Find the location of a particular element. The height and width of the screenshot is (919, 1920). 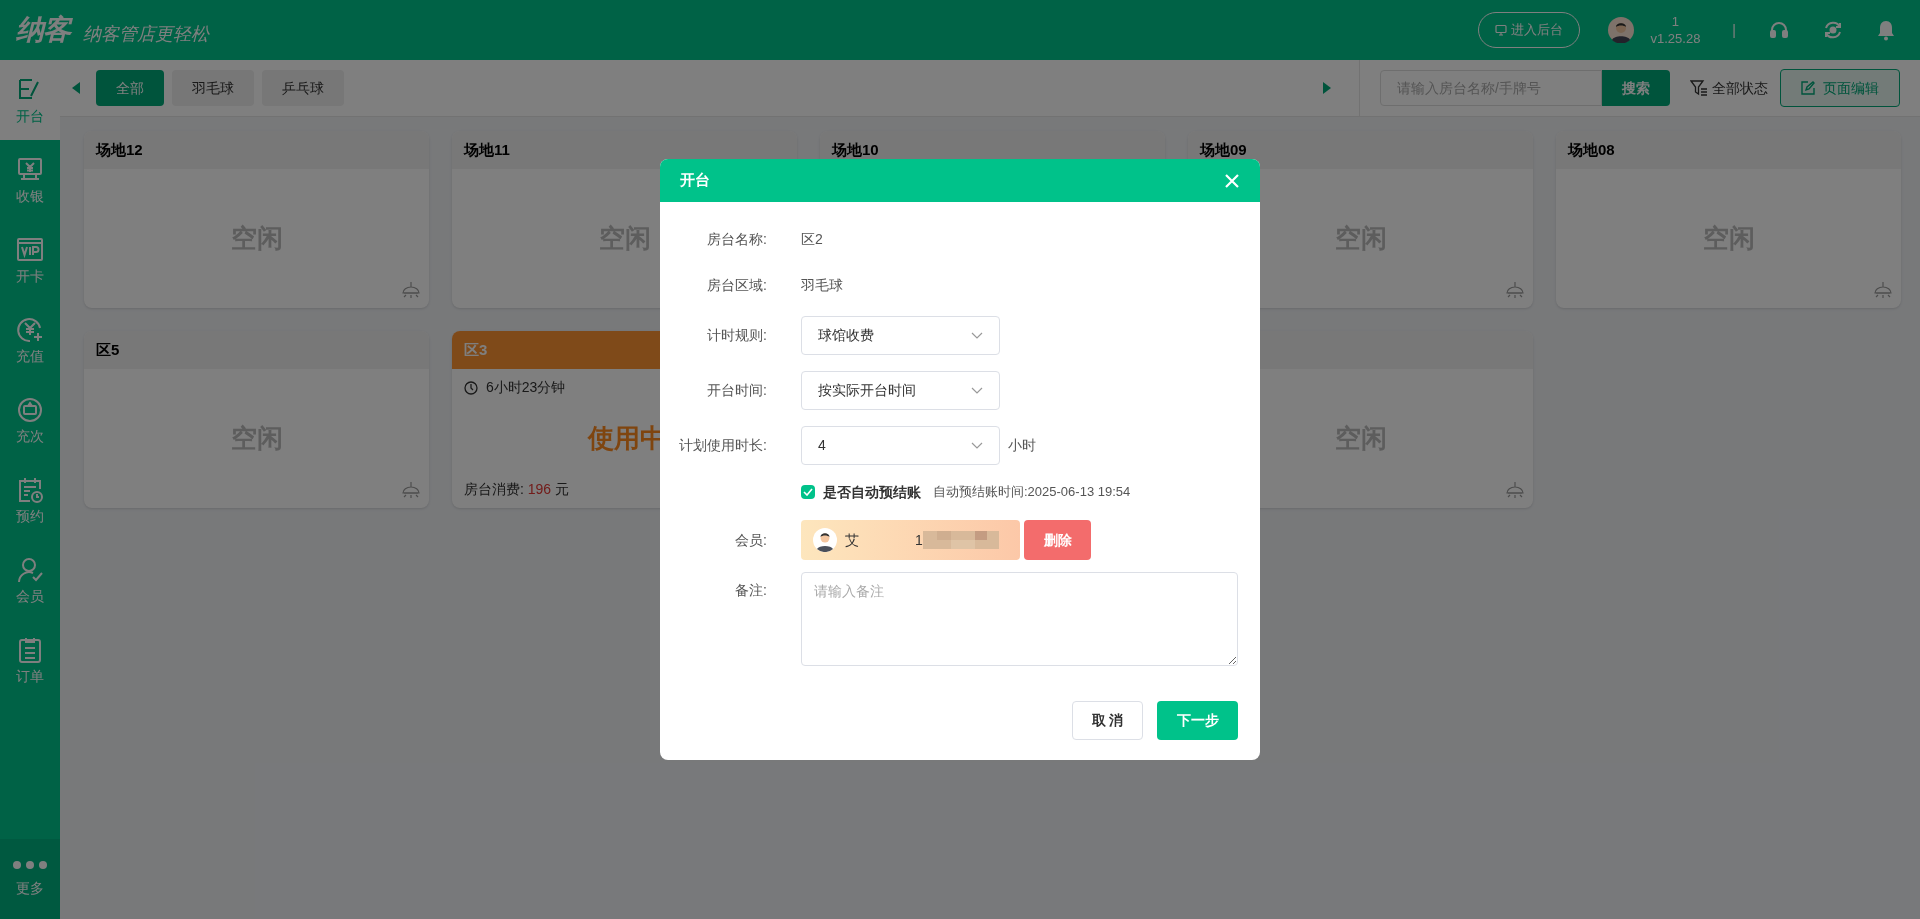

clock-icon is located at coordinates (471, 387).